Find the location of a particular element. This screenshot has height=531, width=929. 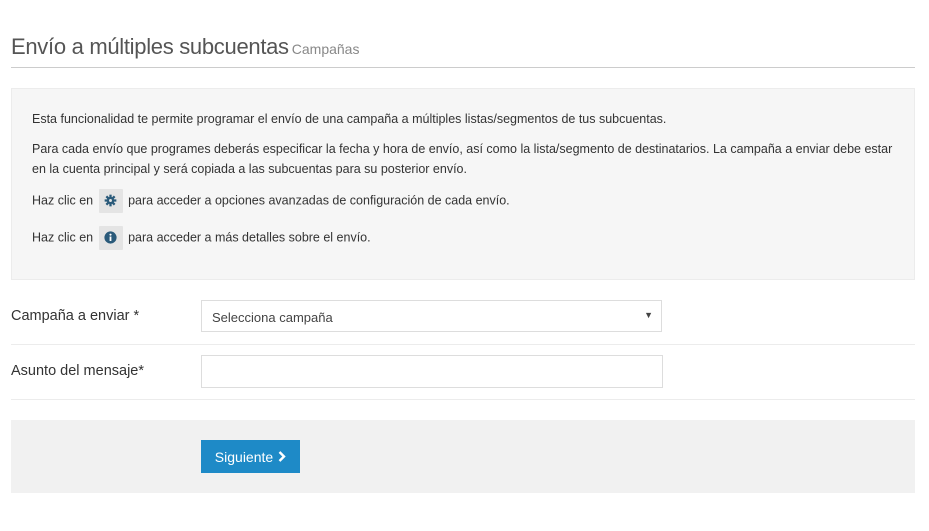

subject-input is located at coordinates (432, 371).